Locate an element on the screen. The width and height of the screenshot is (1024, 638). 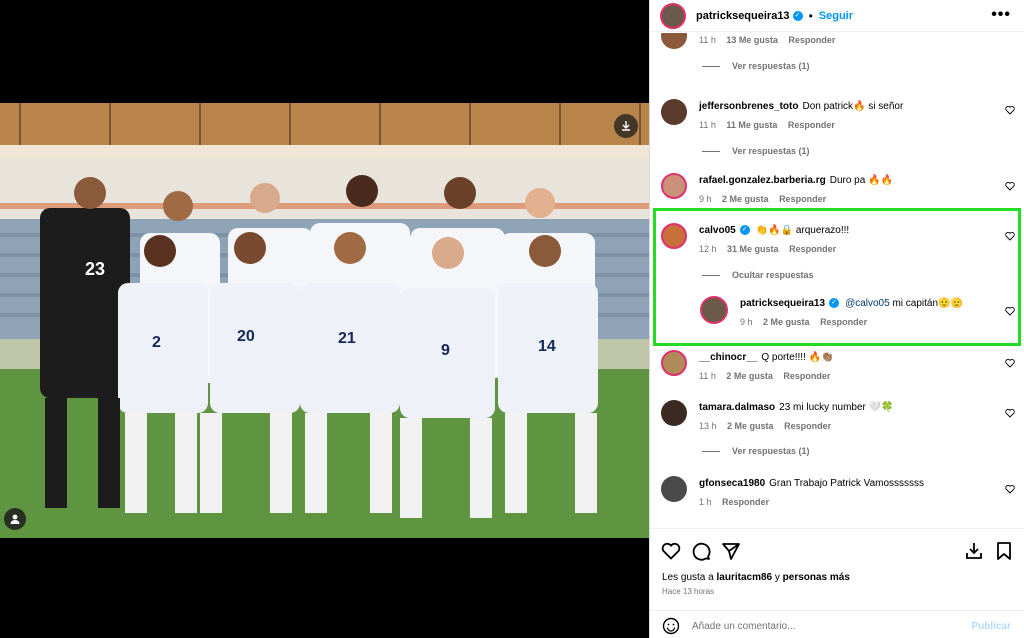
svg-text: 21 is located at coordinates (347, 338).